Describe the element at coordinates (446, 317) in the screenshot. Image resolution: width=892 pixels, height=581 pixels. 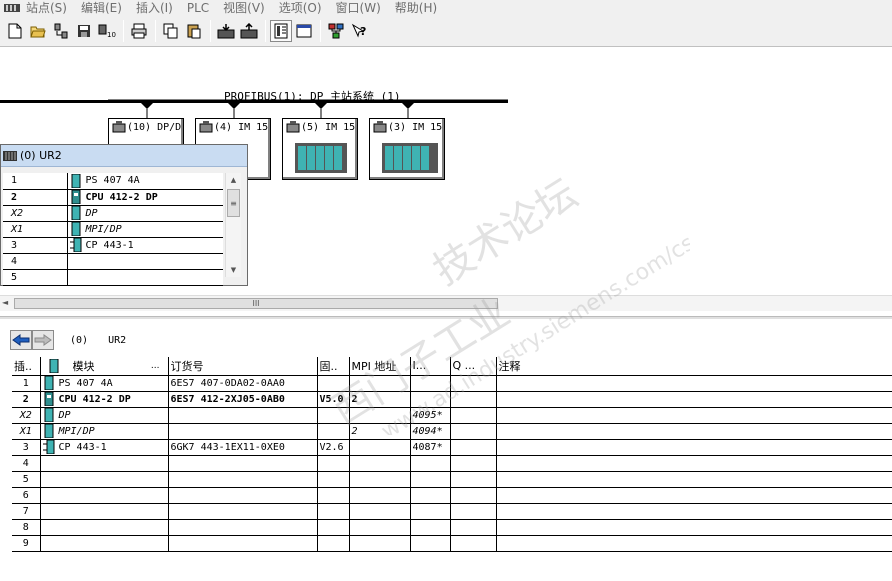
I see `pane-splitter` at that location.